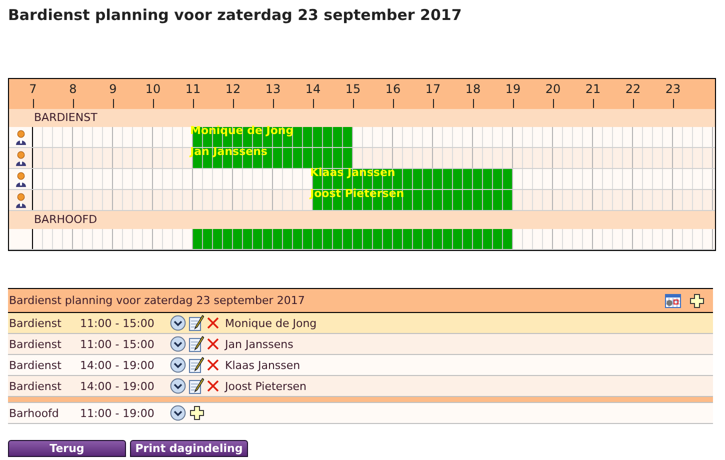  I want to click on shift-row: Bardienst 11:00 - 15:00 Monique de Jong, so click(360, 323).